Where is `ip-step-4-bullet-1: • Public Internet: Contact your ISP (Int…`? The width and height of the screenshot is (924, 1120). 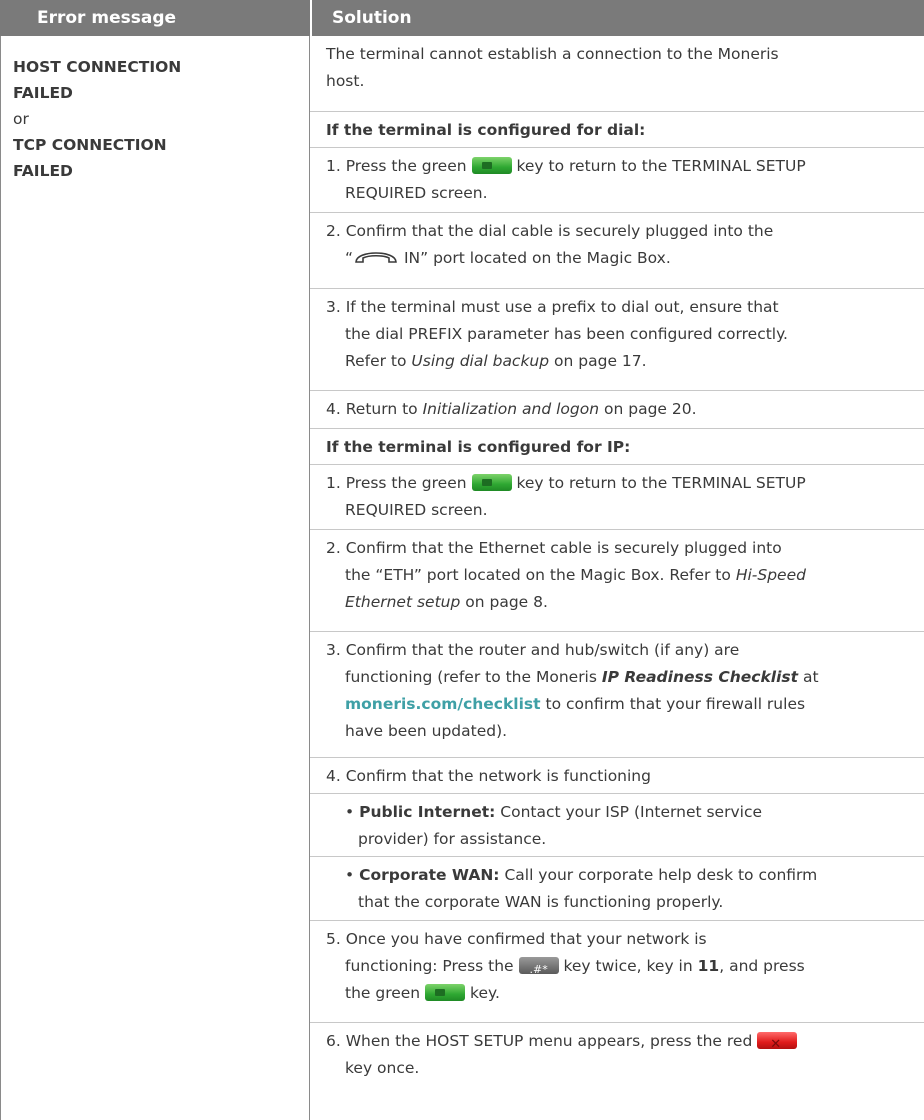
ip-step-4-bullet-1: • Public Internet: Contact your ISP (Int… is located at coordinates (617, 825).